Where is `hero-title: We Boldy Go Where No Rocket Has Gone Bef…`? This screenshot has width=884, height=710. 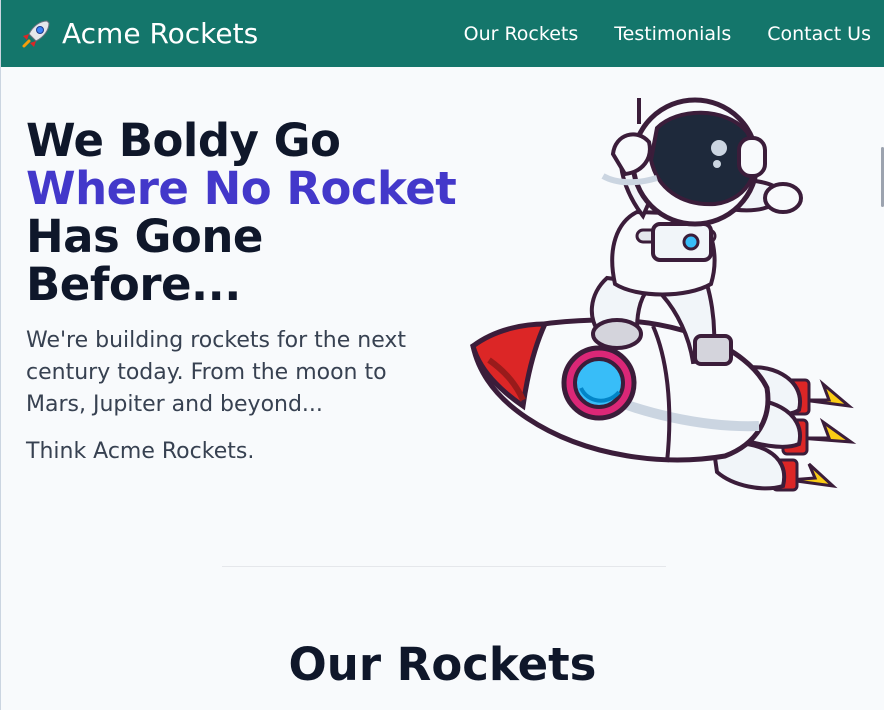 hero-title: We Boldy Go Where No Rocket Has Gone Bef… is located at coordinates (241, 212).